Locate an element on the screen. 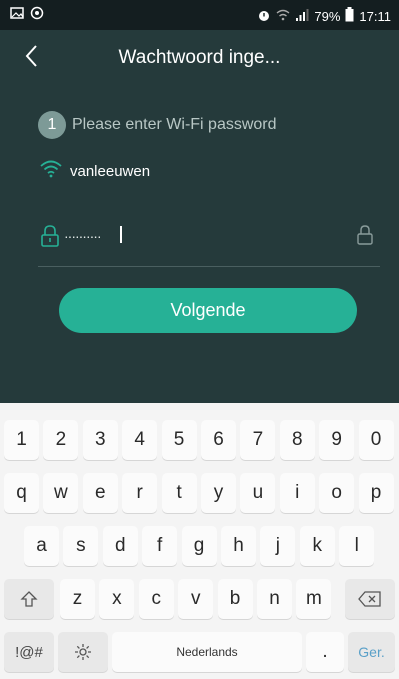 This screenshot has height=679, width=399. key-f: f is located at coordinates (160, 546).